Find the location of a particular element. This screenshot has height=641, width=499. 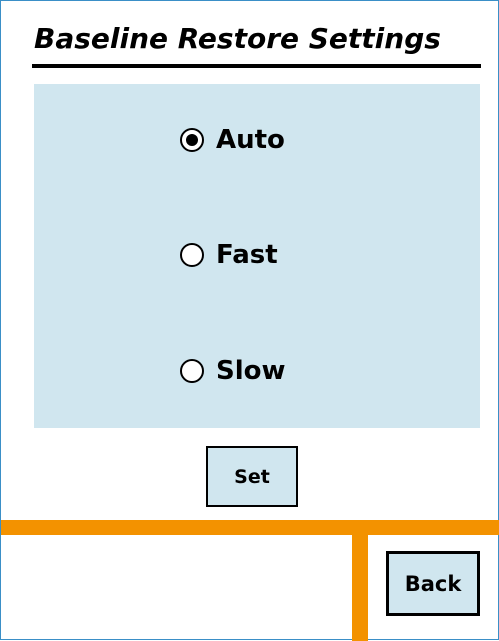

option-slow-label: Slow is located at coordinates (251, 371).